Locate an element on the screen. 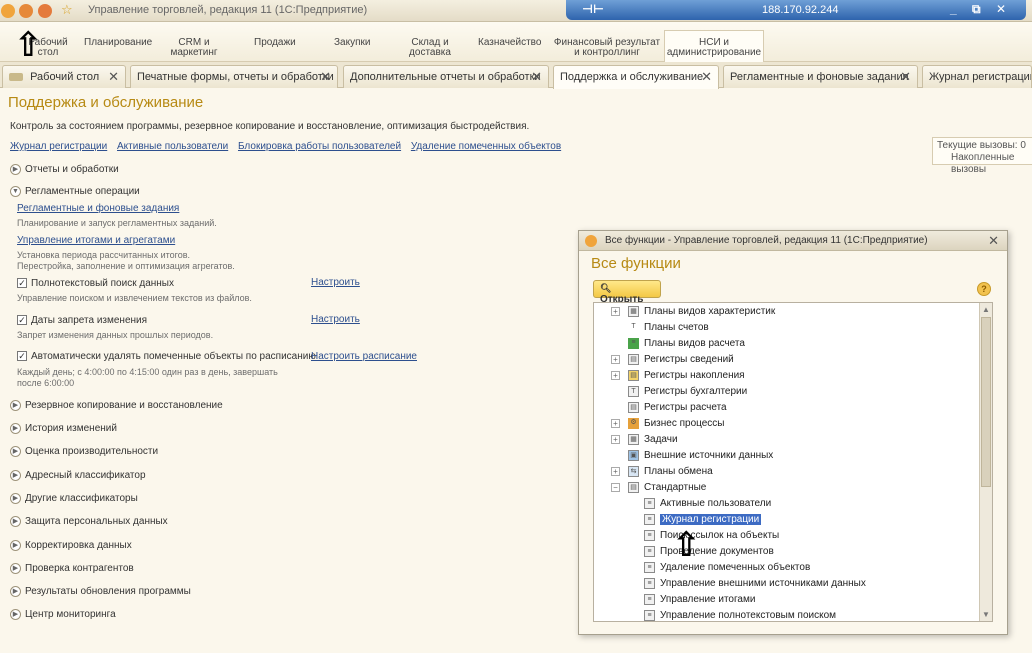 This screenshot has height=653, width=1032. section-planning: Планирование is located at coordinates (118, 43).